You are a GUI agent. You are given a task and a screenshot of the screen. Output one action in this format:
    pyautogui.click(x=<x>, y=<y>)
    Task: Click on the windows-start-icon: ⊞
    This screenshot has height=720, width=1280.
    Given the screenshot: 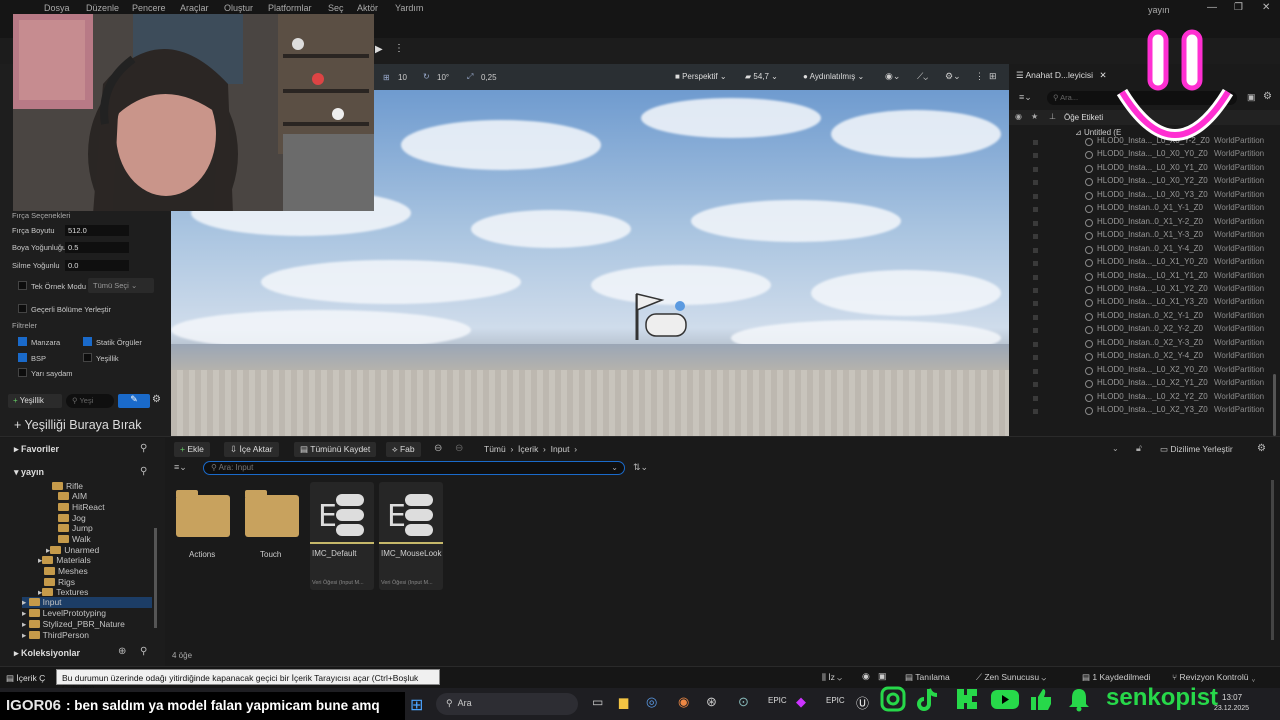 What is the action you would take?
    pyautogui.click(x=416, y=705)
    